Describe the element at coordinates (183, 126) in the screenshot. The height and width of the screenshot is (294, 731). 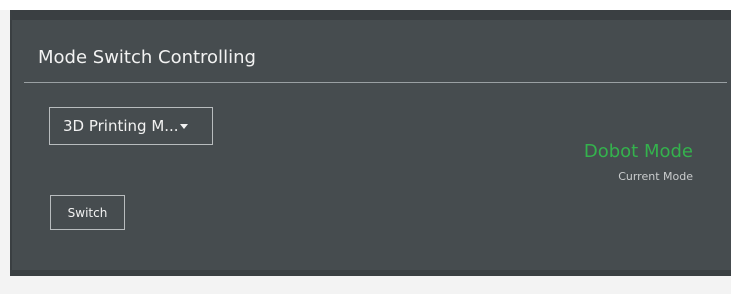
I see `caret-down-icon` at that location.